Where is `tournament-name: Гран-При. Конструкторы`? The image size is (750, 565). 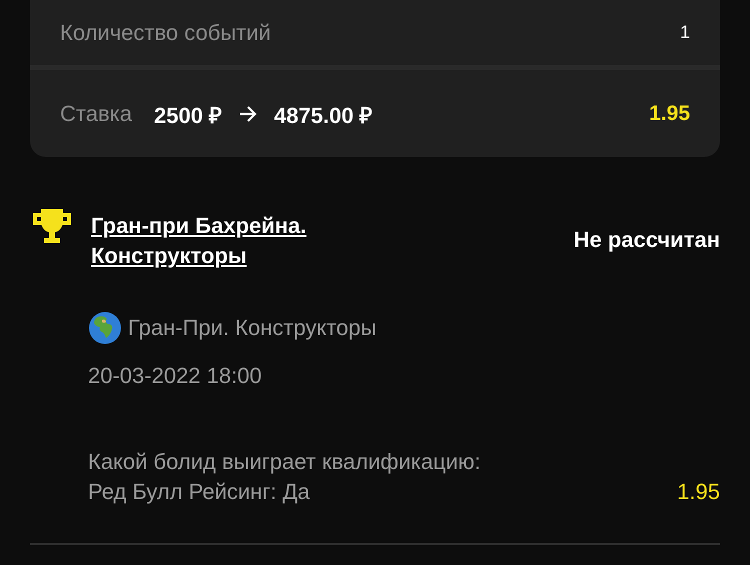
tournament-name: Гран-При. Конструкторы is located at coordinates (252, 328).